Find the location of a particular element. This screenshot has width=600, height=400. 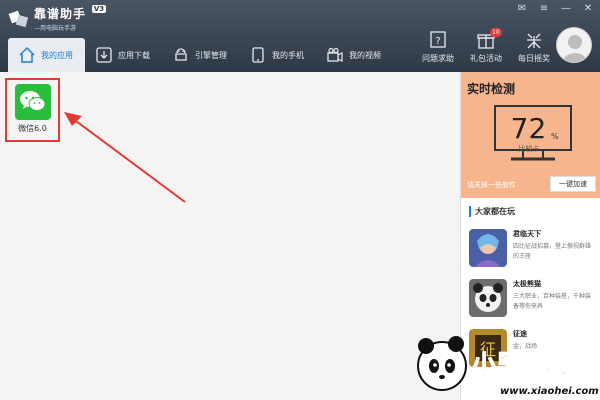

game-item: 太极熊猫 三大职业，百种装搭，千种装备等你来弄 is located at coordinates (530, 298).